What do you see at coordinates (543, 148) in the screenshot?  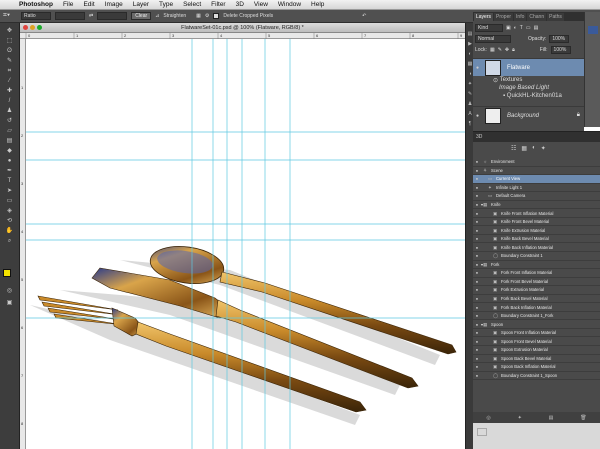 I see `lights-filter-icon: ✦` at bounding box center [543, 148].